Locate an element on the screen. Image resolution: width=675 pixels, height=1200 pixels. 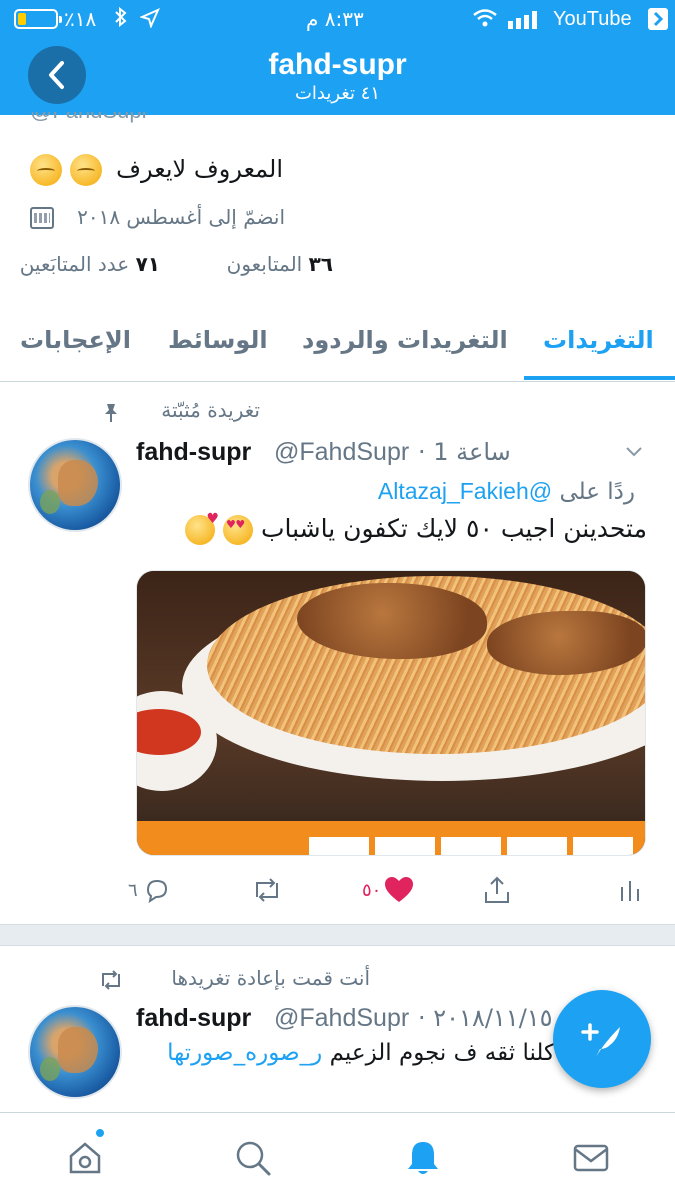
battery-percent: ٪١٨ is located at coordinates (80, 19).